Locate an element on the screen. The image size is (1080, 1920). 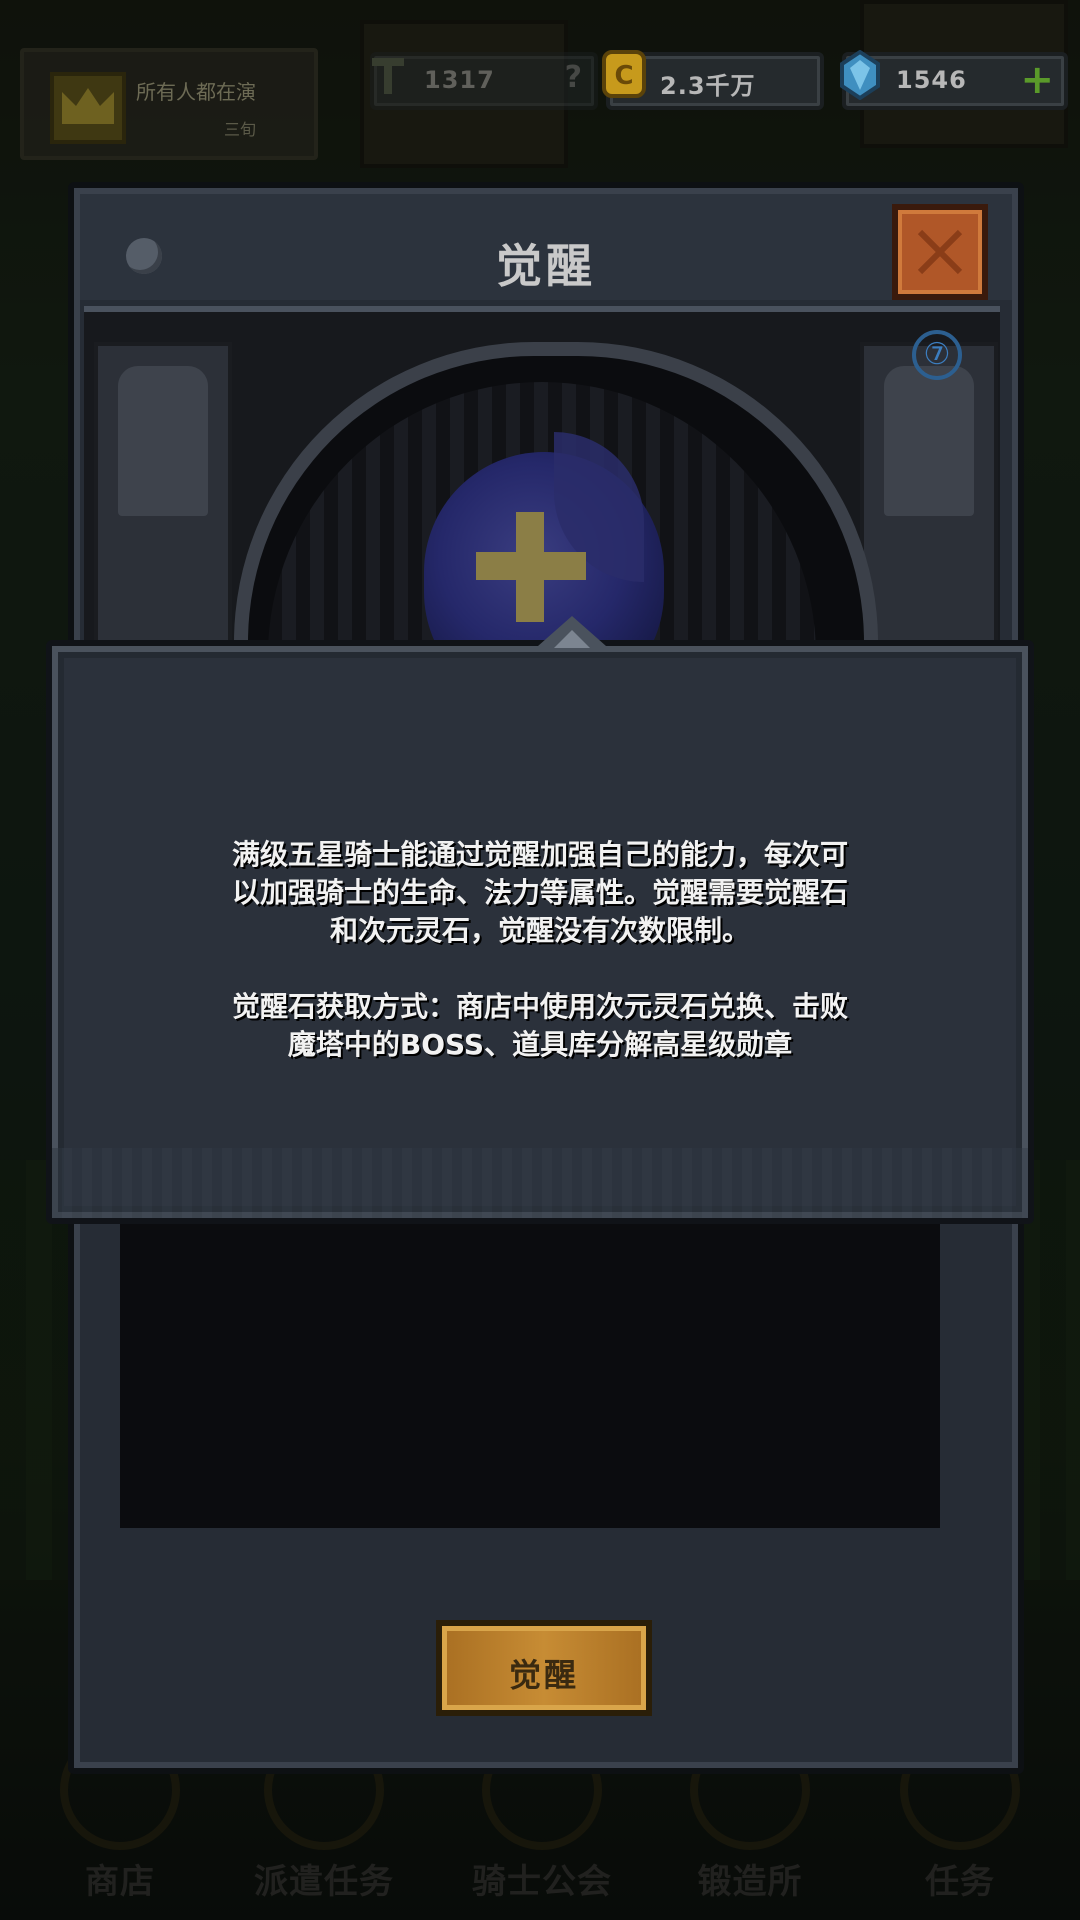
power-counter: 1317 ? is located at coordinates (484, 81).